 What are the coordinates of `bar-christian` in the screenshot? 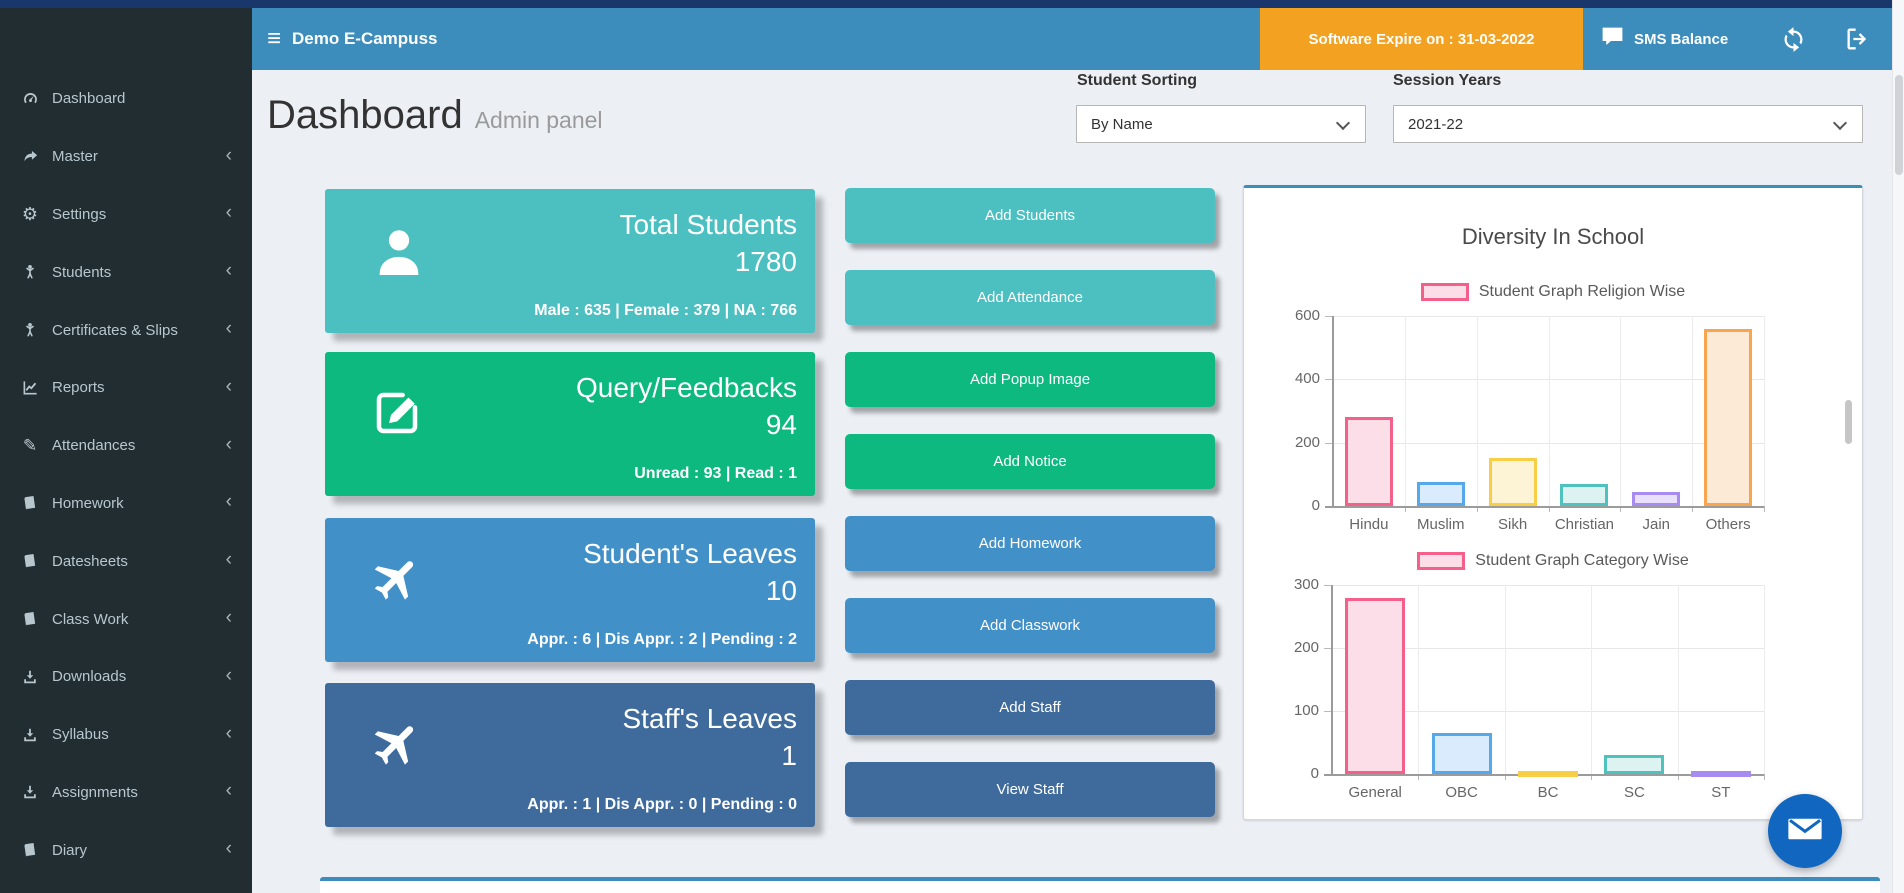 It's located at (1584, 495).